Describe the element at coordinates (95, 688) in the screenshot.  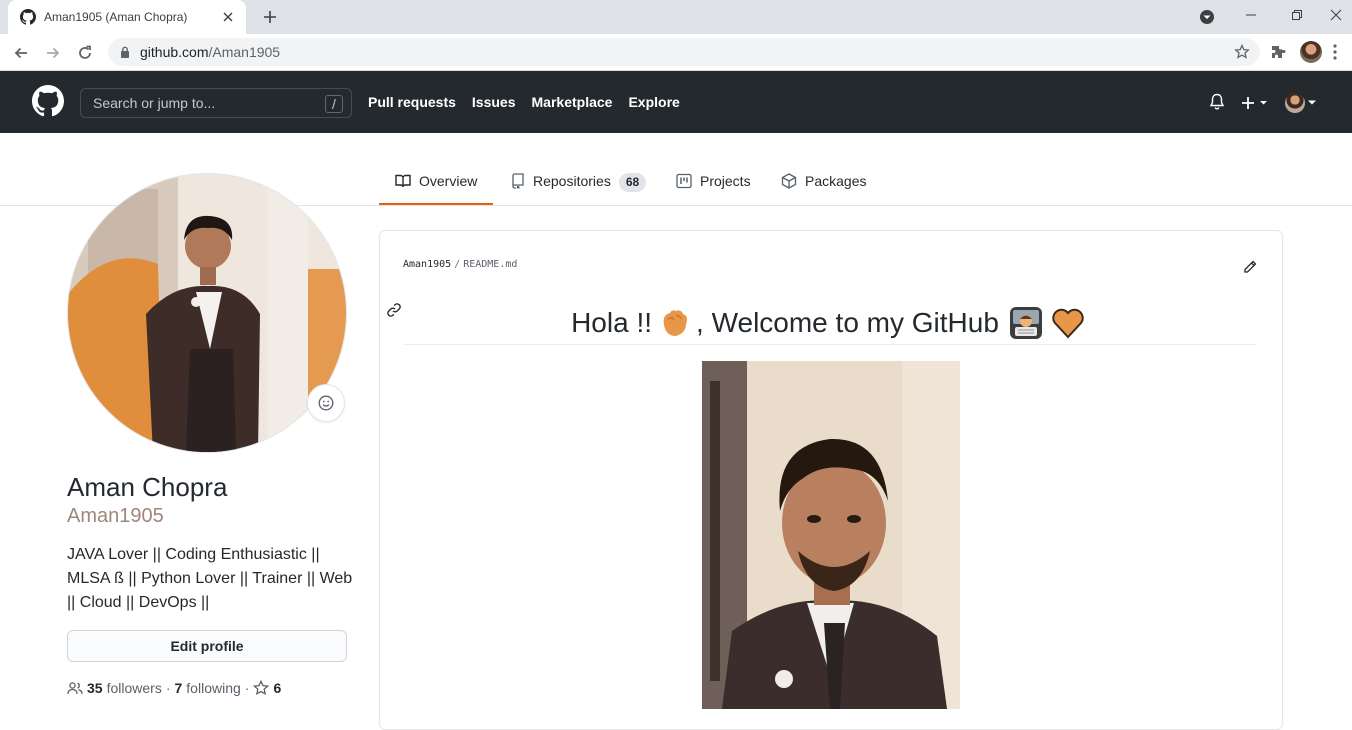
I see `followers-count: 35` at that location.